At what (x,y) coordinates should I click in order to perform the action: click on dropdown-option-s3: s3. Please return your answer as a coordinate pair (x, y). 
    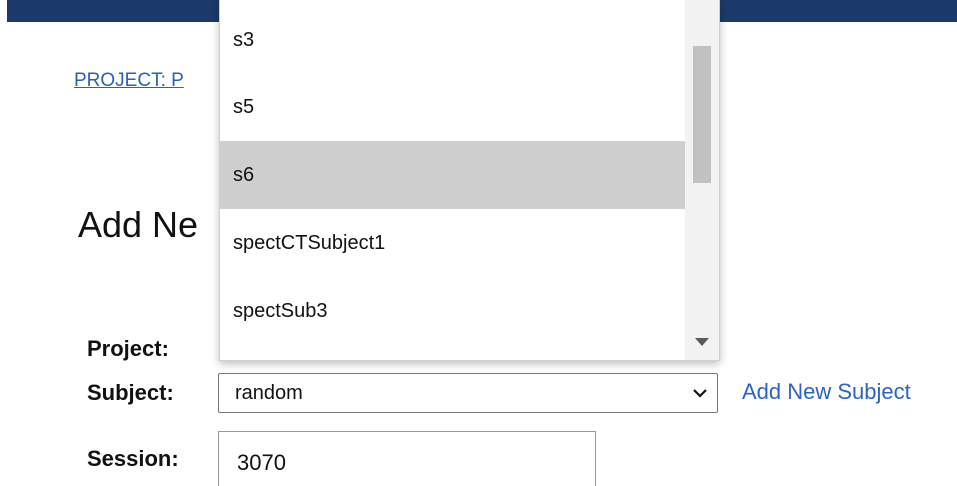
    Looking at the image, I should click on (452, 39).